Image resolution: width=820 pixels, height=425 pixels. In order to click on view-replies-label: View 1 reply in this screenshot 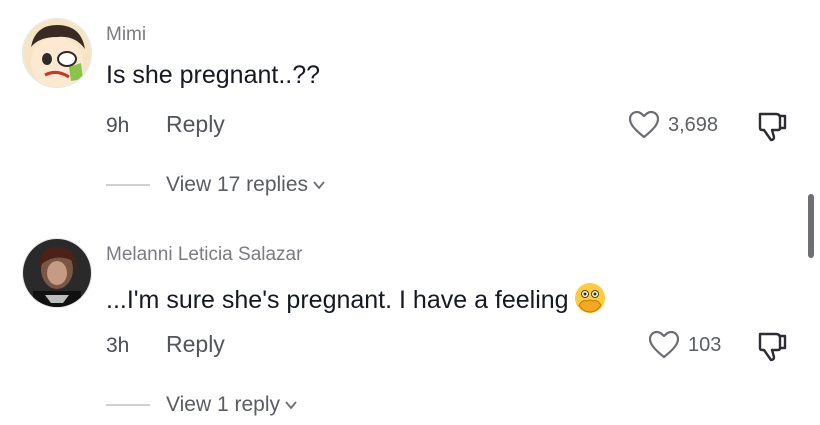, I will do `click(223, 404)`.